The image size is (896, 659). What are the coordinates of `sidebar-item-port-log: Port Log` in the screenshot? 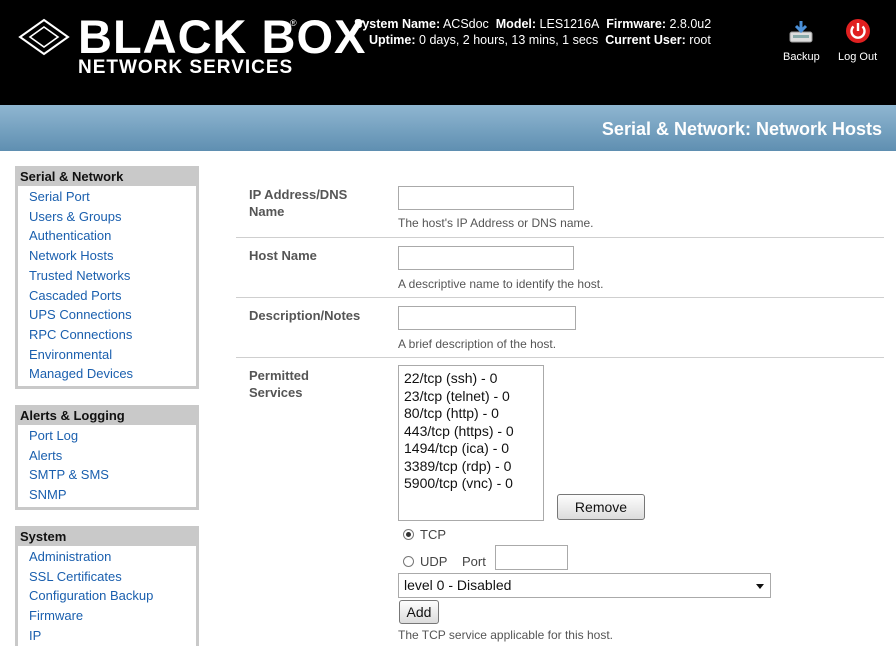 It's located at (107, 436).